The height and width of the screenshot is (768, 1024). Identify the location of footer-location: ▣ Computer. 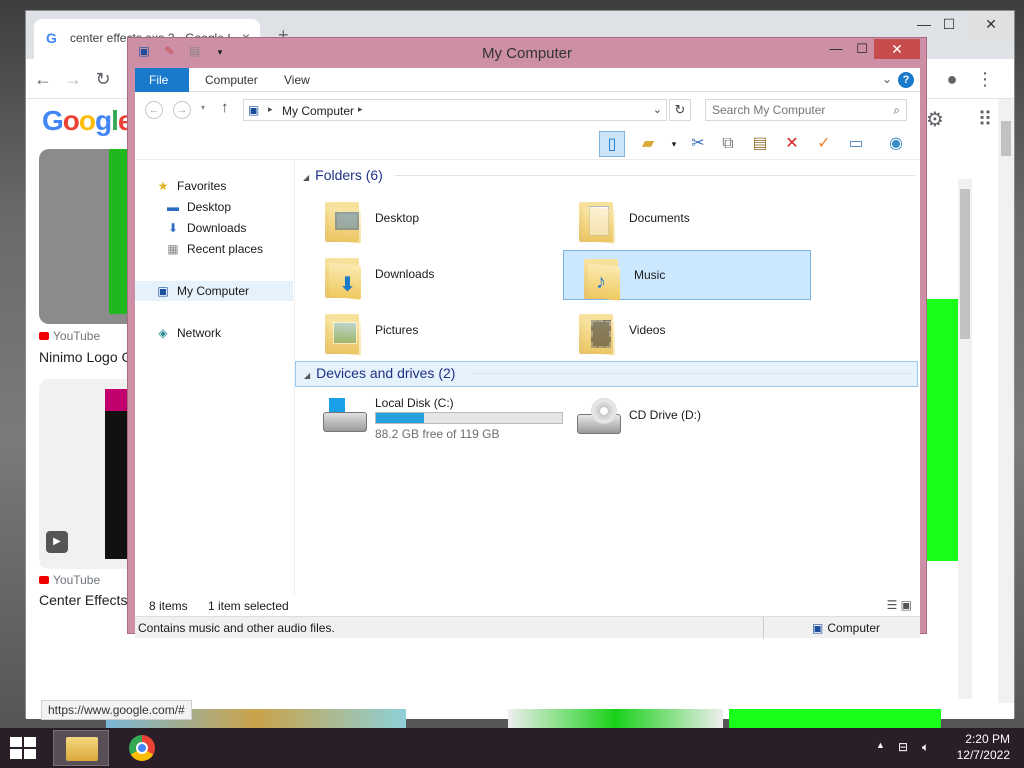
(845, 628).